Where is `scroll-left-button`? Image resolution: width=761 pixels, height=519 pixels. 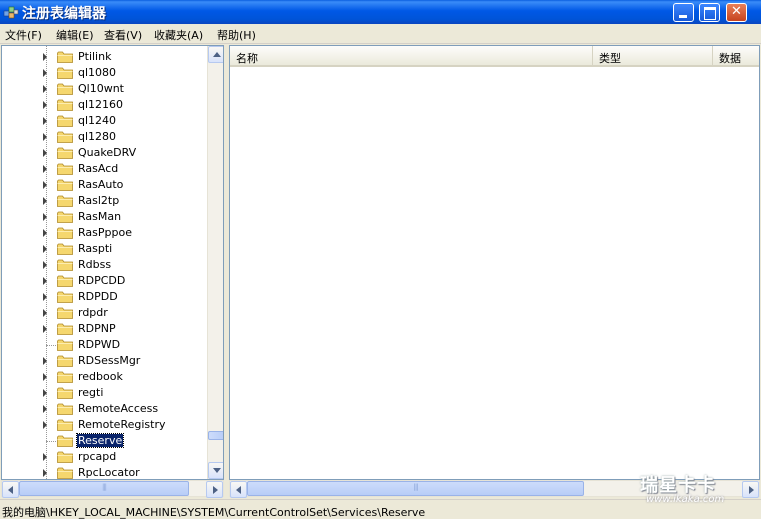
scroll-left-button is located at coordinates (10, 489).